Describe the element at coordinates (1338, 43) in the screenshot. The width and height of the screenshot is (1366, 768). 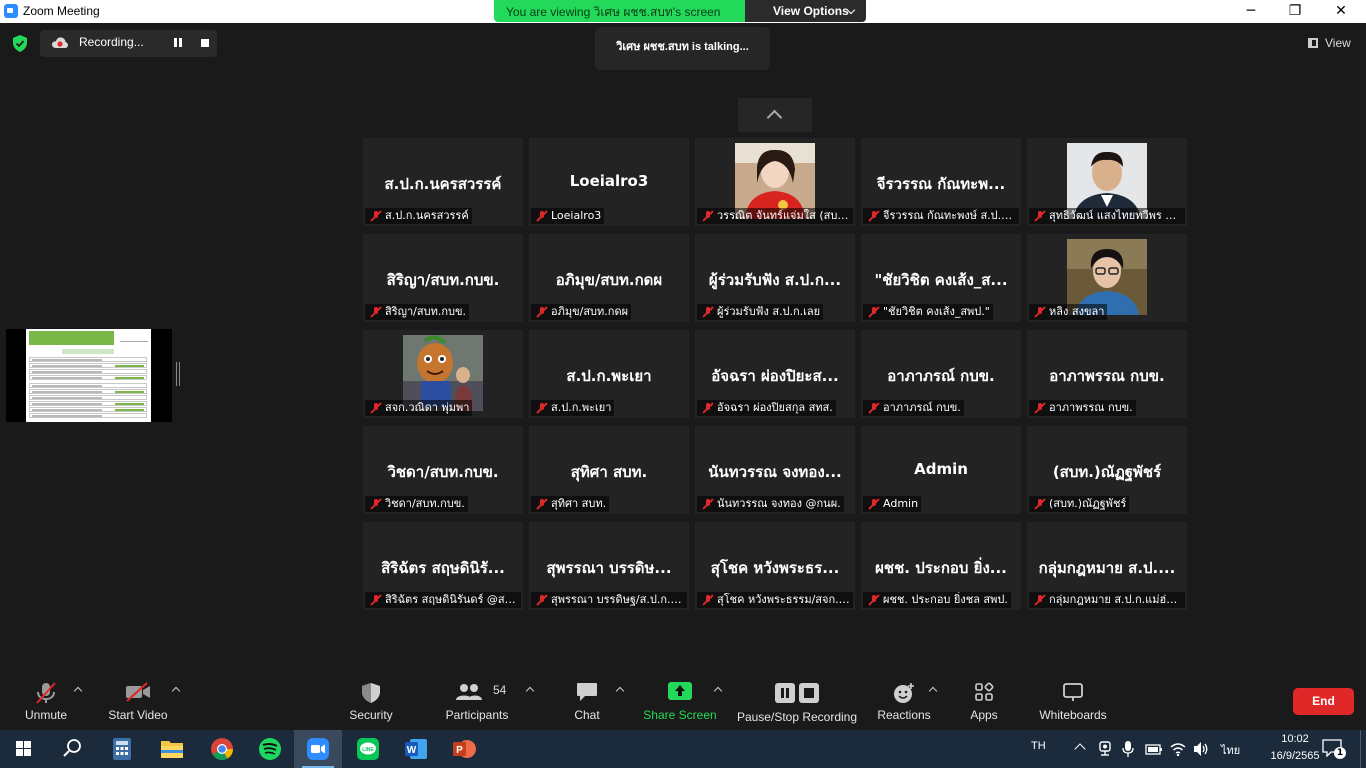
I see `view-label: View` at that location.